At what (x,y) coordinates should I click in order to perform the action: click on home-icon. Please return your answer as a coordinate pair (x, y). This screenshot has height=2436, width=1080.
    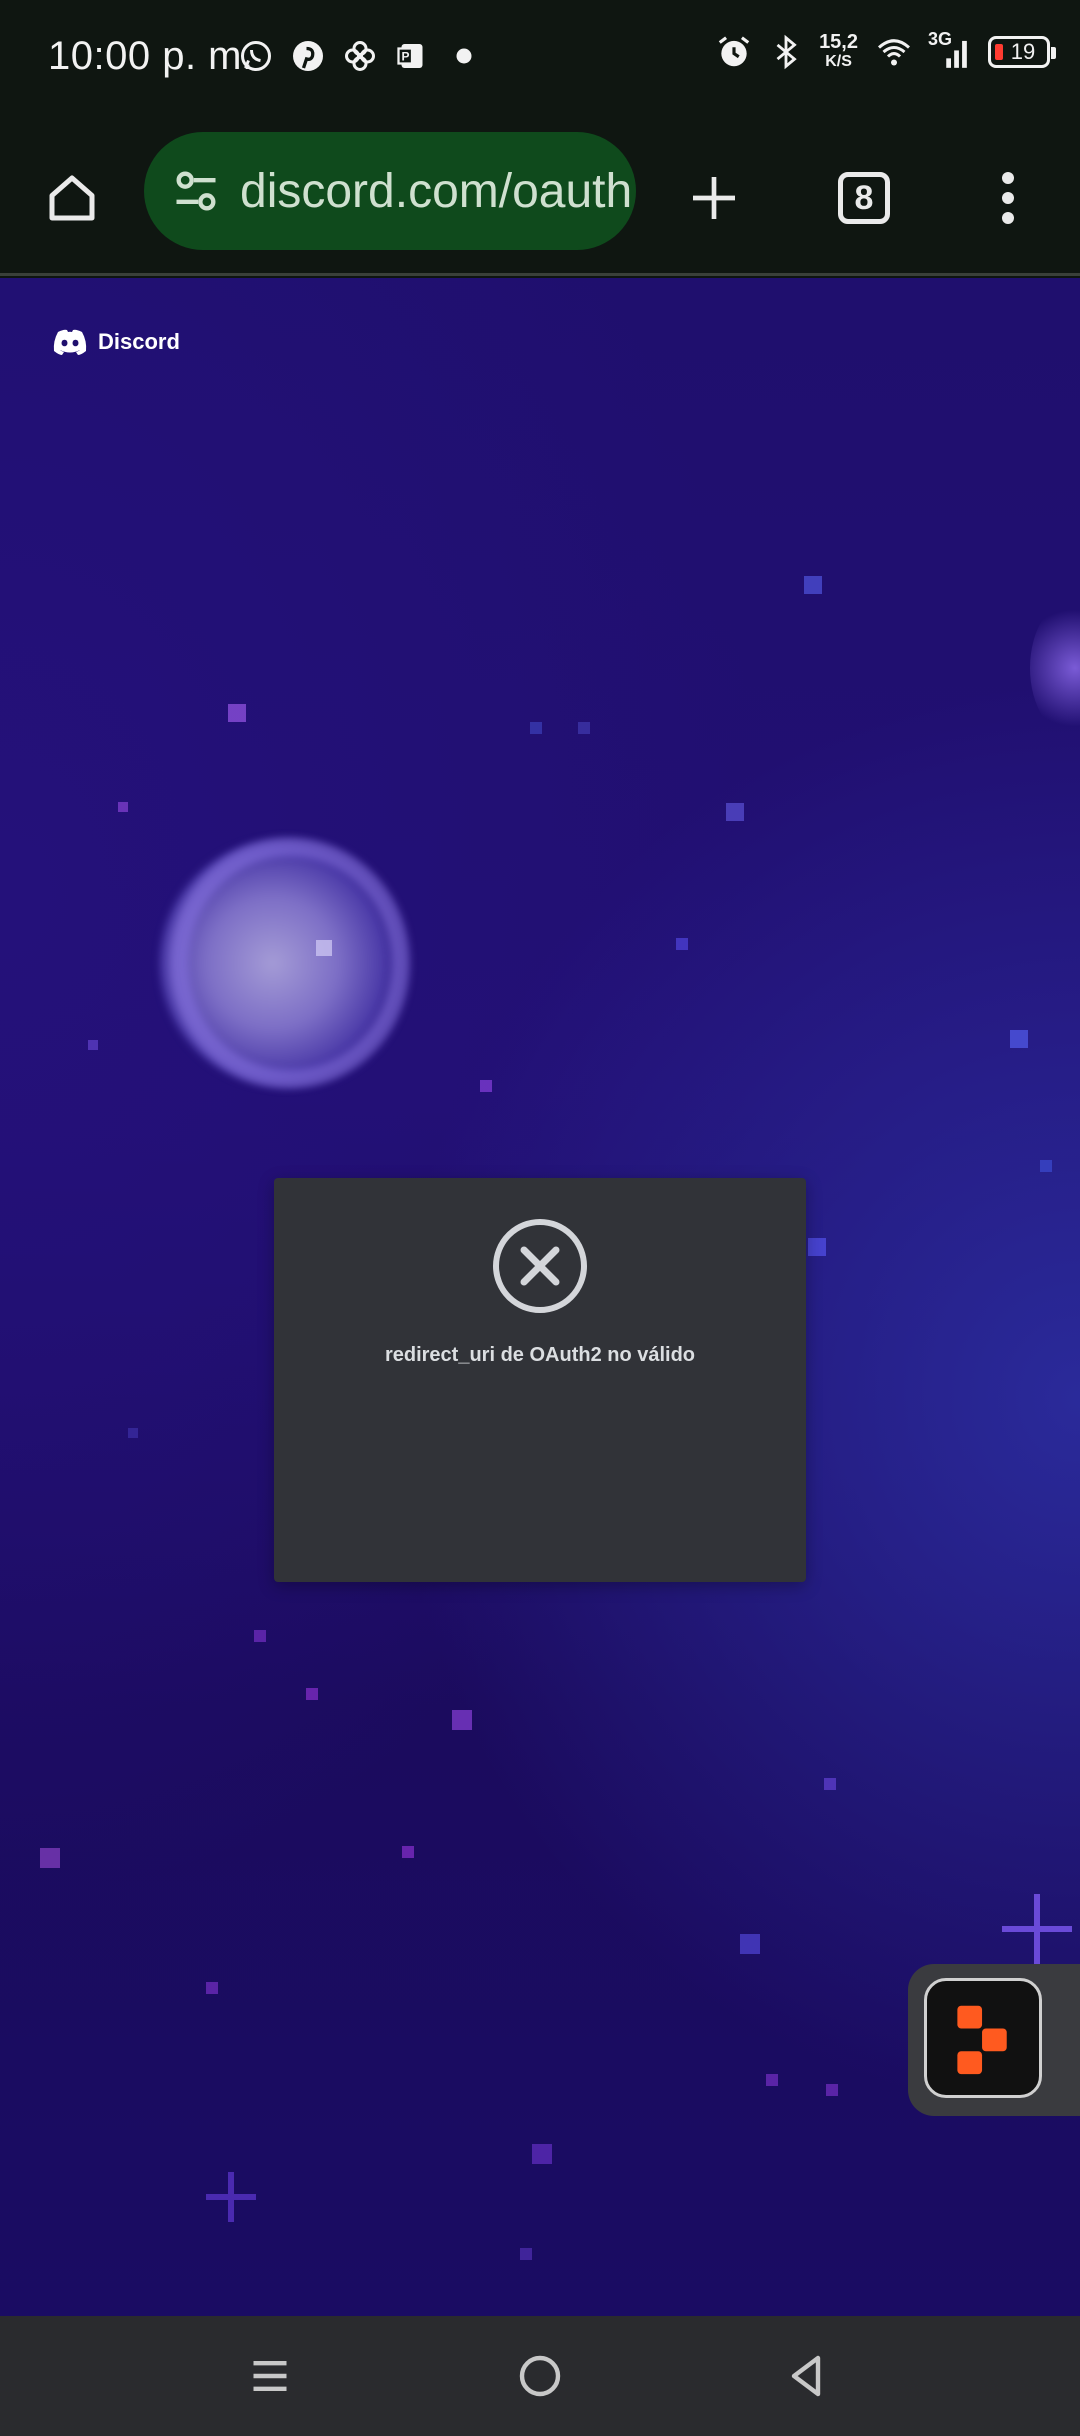
    Looking at the image, I should click on (72, 198).